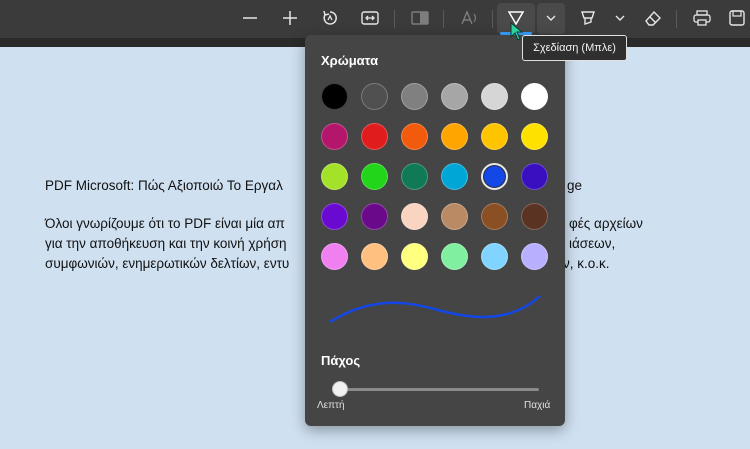  I want to click on print-button, so click(702, 18).